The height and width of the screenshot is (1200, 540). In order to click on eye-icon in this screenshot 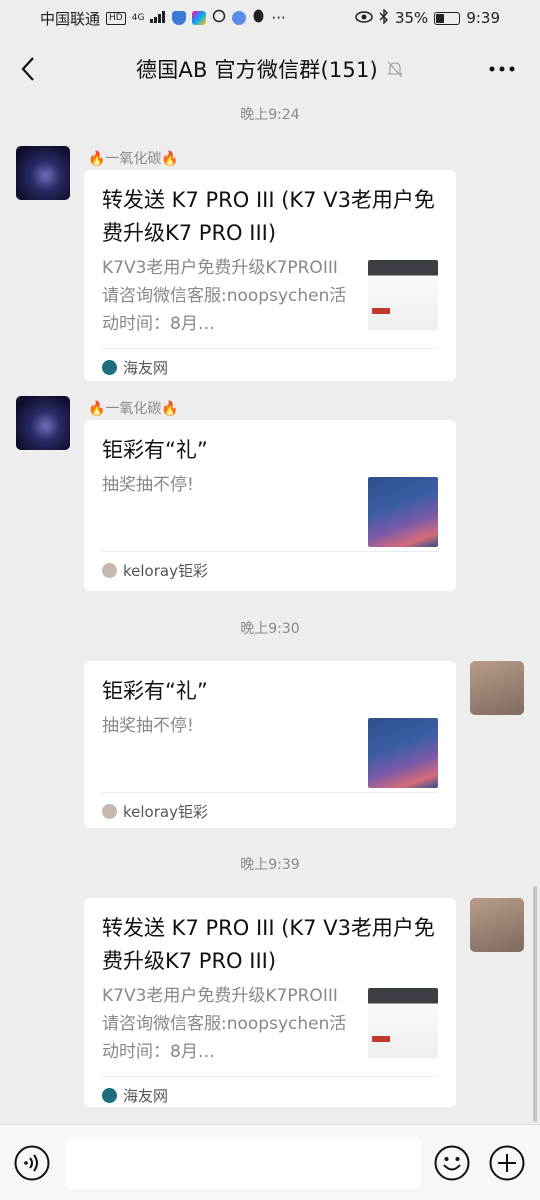, I will do `click(364, 18)`.